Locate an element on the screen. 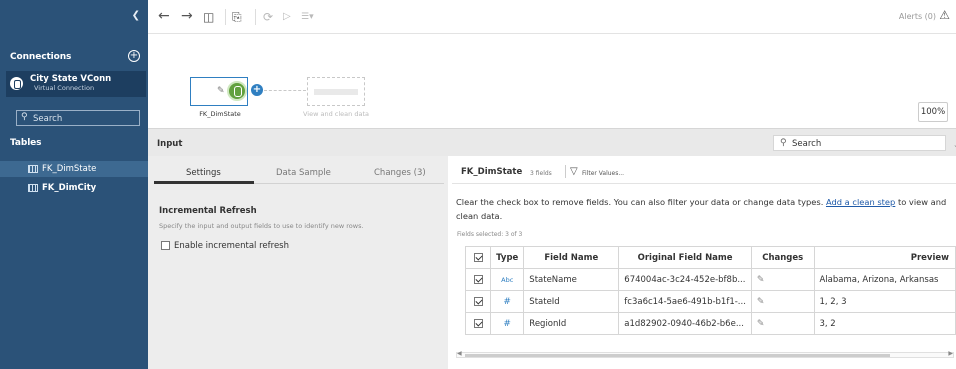 This screenshot has width=956, height=369. view-options-icon: ☰▾ is located at coordinates (307, 17).